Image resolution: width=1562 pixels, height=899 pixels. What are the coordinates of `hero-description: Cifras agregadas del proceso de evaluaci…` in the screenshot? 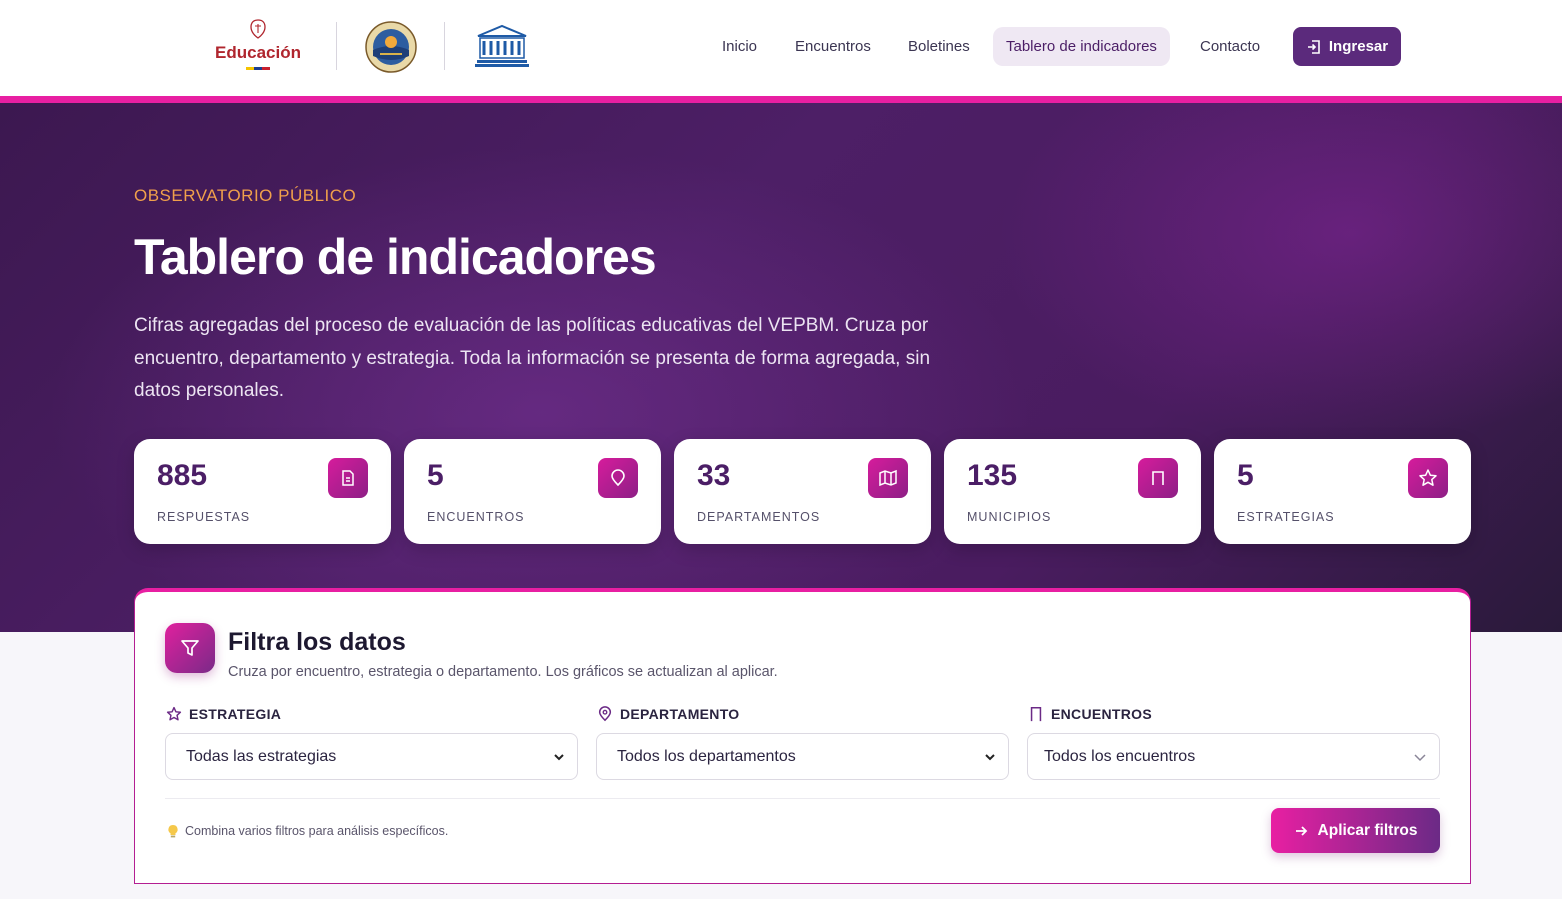 It's located at (532, 358).